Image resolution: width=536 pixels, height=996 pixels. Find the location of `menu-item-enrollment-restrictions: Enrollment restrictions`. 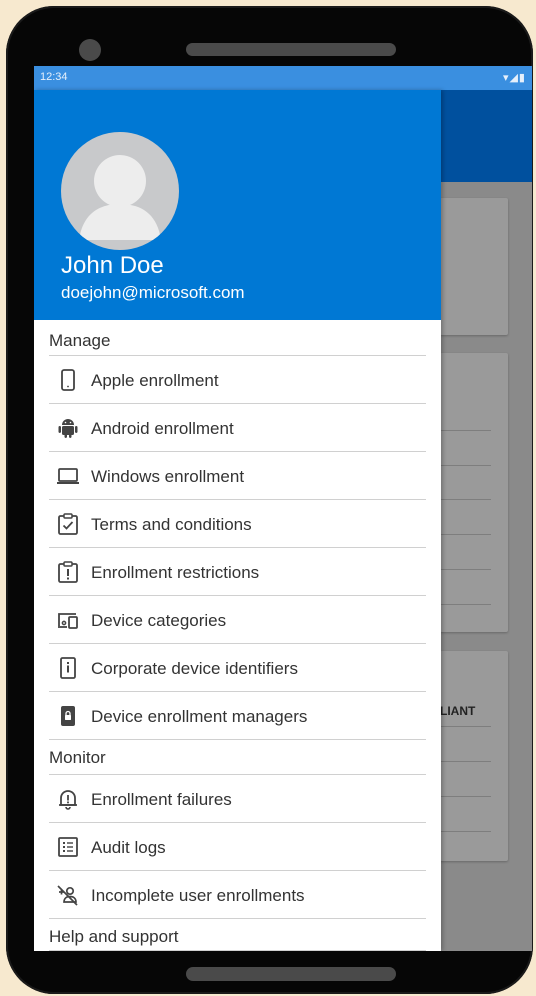

menu-item-enrollment-restrictions: Enrollment restrictions is located at coordinates (237, 572).